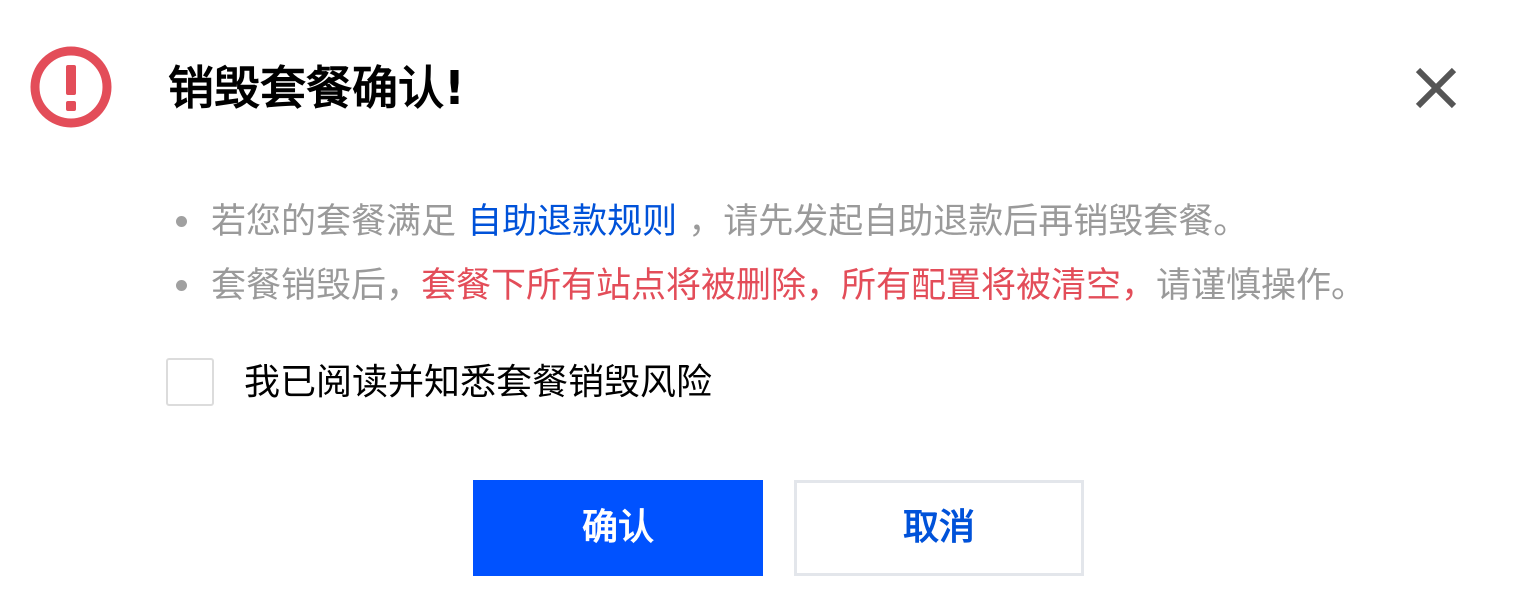 Image resolution: width=1524 pixels, height=610 pixels. I want to click on warning-circle-icon, so click(71, 87).